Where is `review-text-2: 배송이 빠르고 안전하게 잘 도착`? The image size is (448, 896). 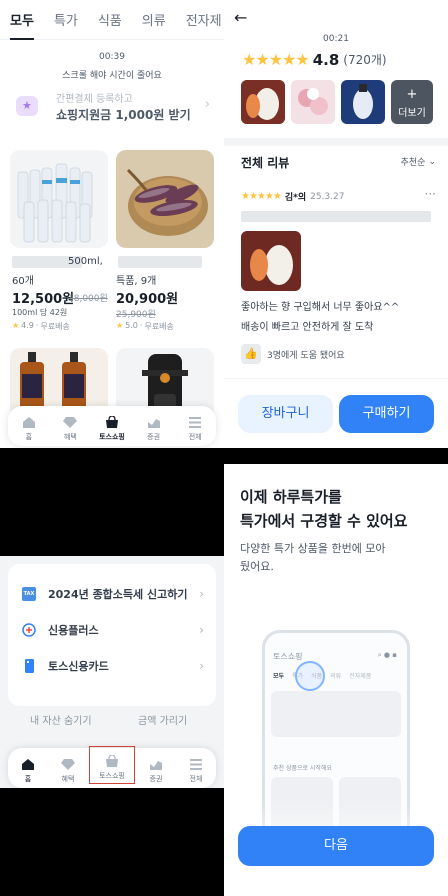
review-text-2: 배송이 빠르고 안전하게 잘 도착 is located at coordinates (307, 327).